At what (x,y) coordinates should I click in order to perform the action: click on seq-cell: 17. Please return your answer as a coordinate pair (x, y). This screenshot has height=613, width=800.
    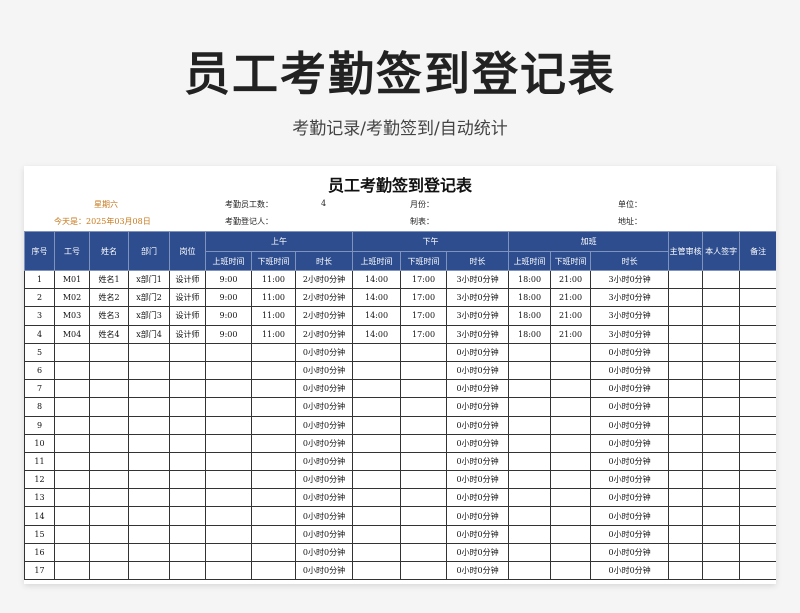
    Looking at the image, I should click on (39, 570).